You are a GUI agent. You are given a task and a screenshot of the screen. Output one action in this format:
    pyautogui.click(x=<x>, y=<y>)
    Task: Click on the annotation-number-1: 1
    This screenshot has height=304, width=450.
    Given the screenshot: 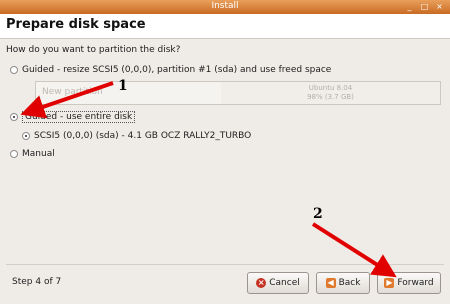 What is the action you would take?
    pyautogui.click(x=123, y=86)
    